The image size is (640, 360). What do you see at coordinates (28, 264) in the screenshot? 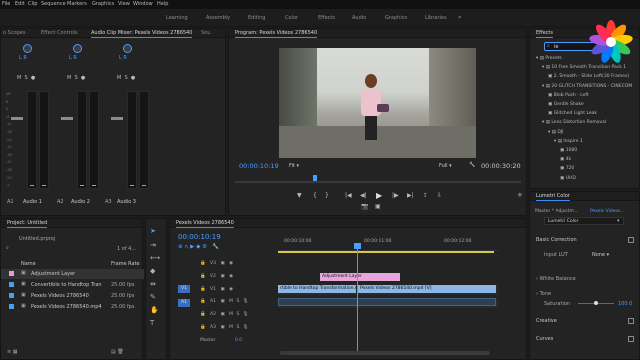
I see `col-name: Name` at bounding box center [28, 264].